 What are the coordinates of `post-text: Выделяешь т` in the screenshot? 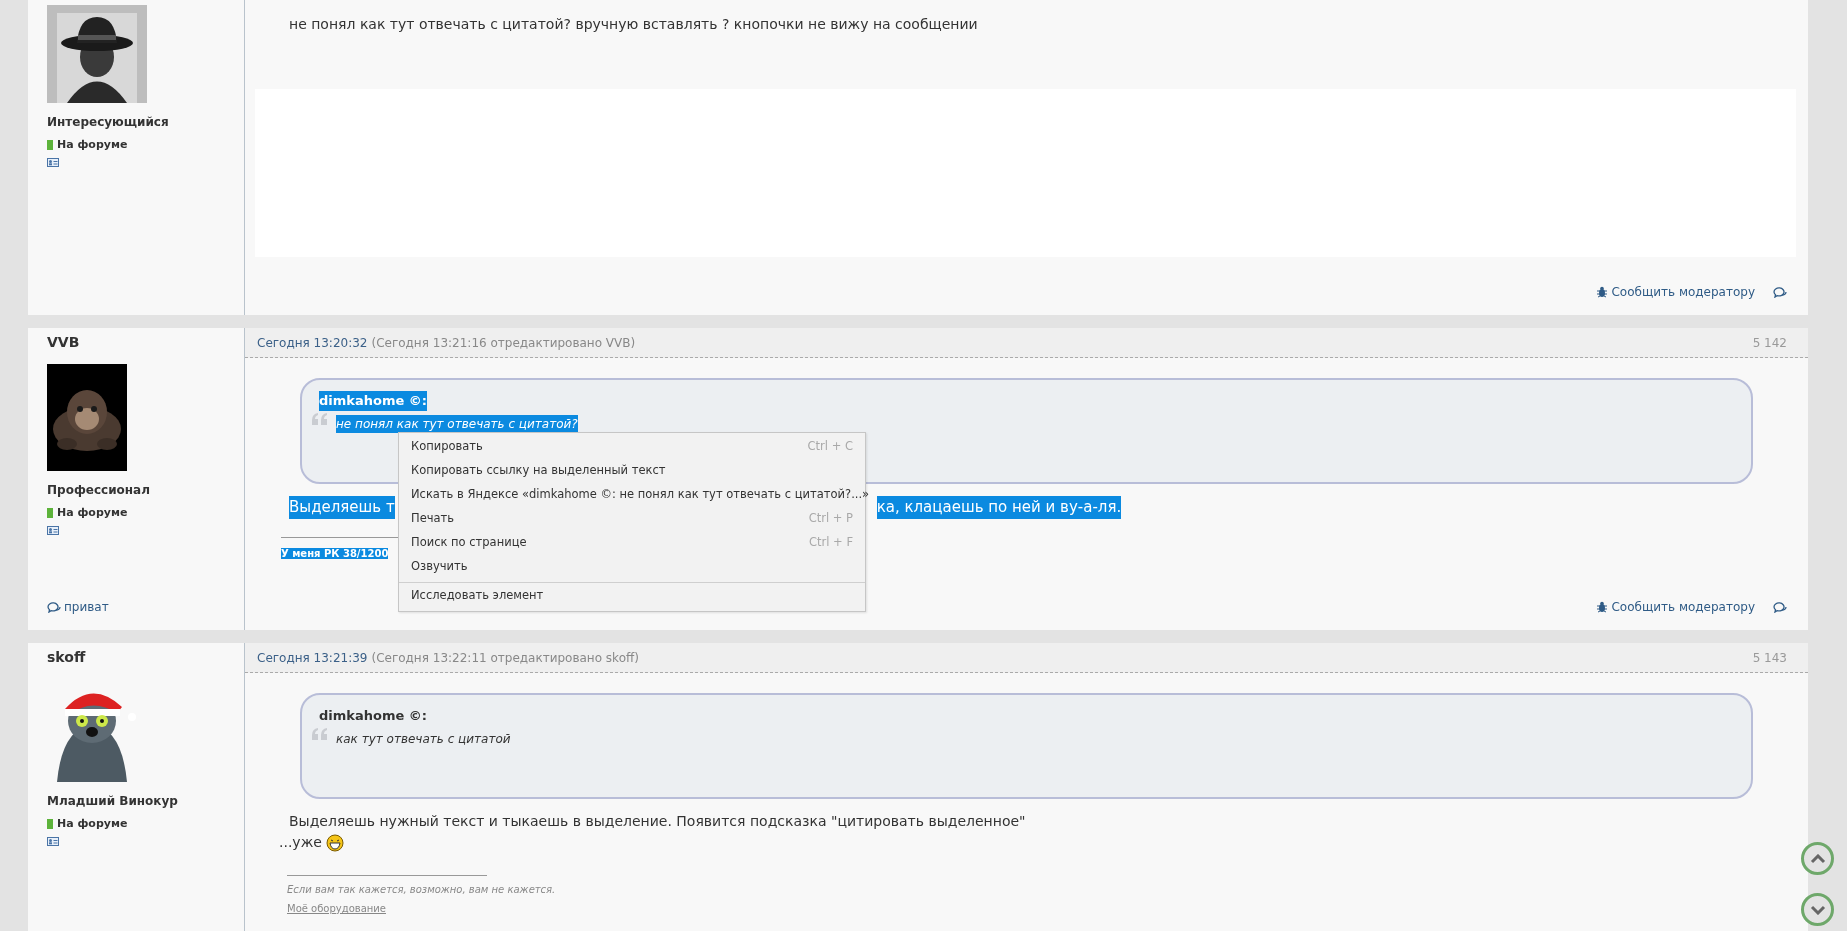 It's located at (342, 507).